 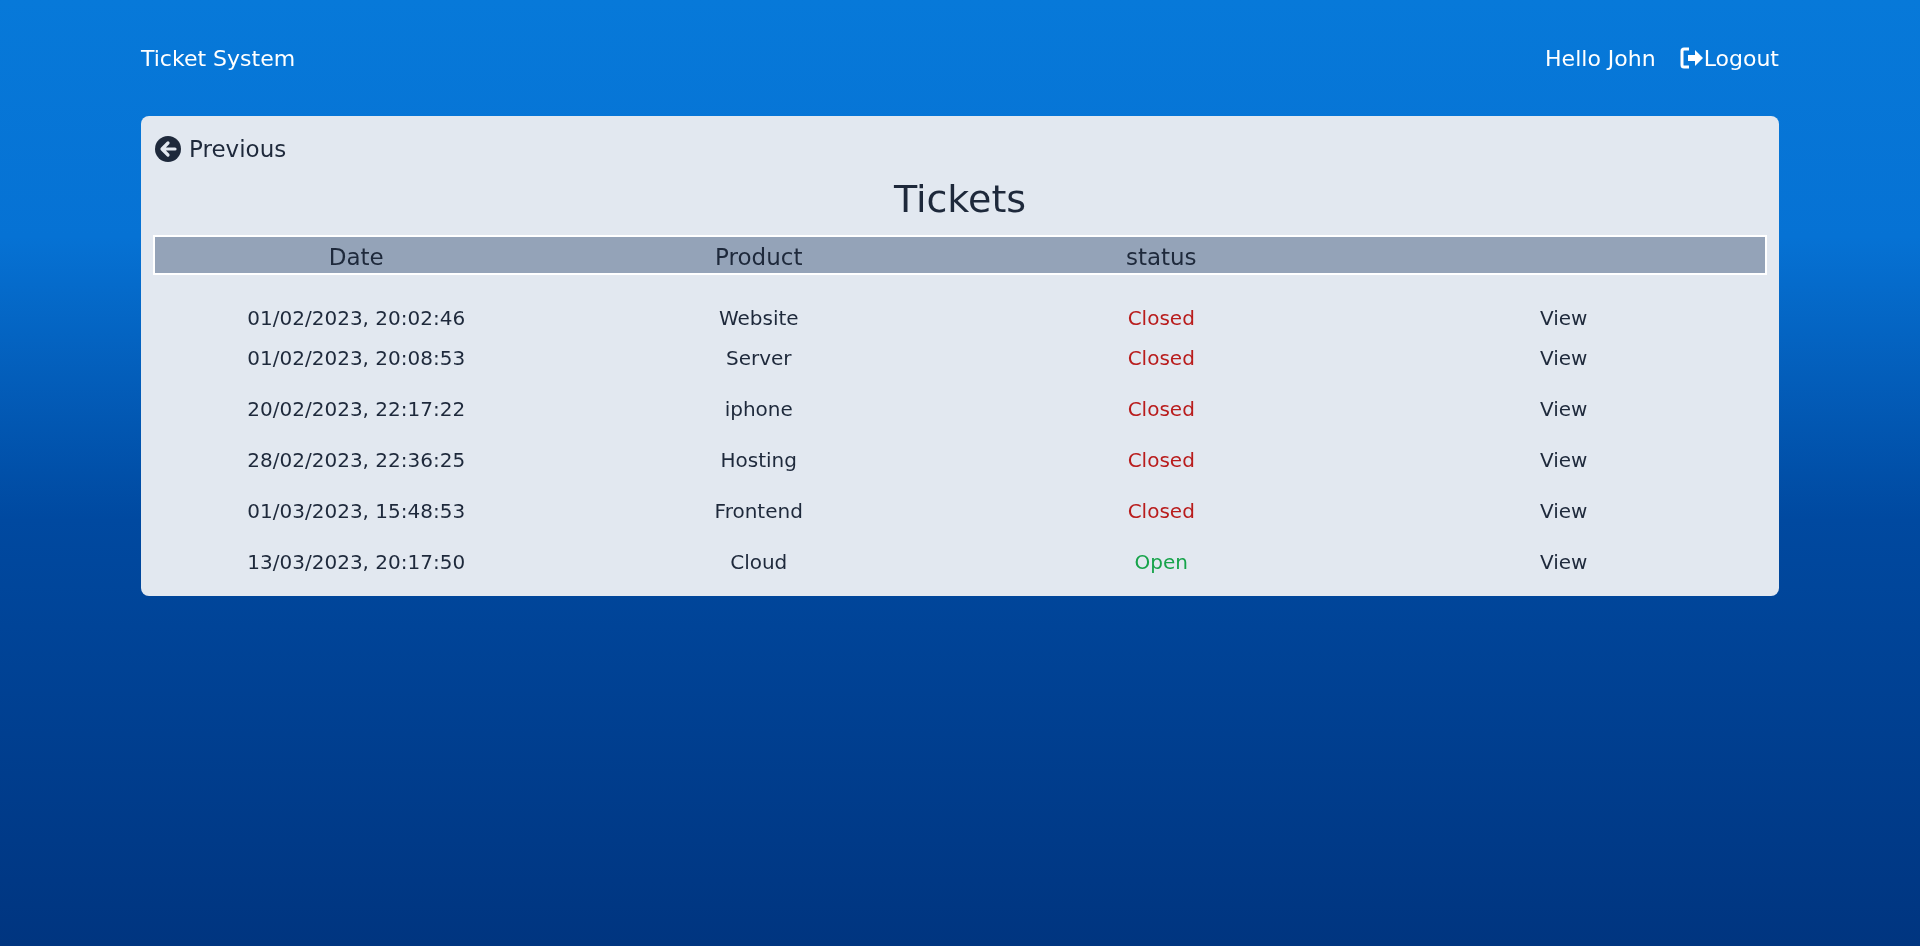 I want to click on logout-icon, so click(x=1691, y=58).